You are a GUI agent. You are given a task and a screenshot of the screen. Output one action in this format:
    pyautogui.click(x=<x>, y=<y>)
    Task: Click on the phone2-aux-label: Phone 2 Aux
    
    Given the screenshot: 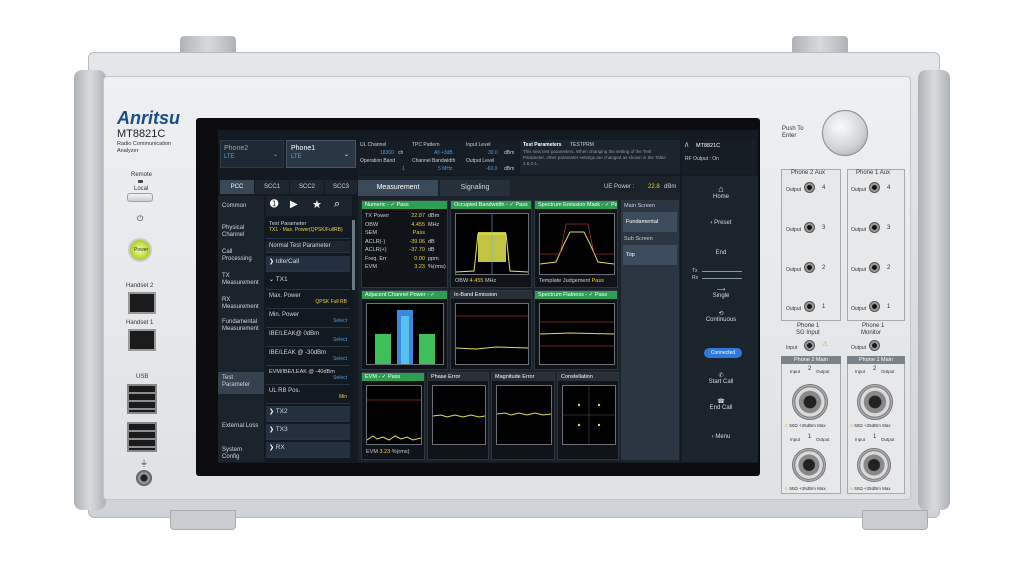 What is the action you would take?
    pyautogui.click(x=808, y=173)
    